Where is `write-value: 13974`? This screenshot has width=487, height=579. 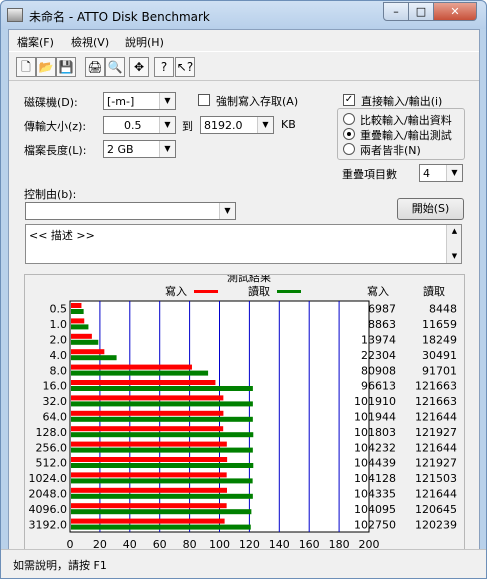
write-value: 13974 is located at coordinates (378, 340).